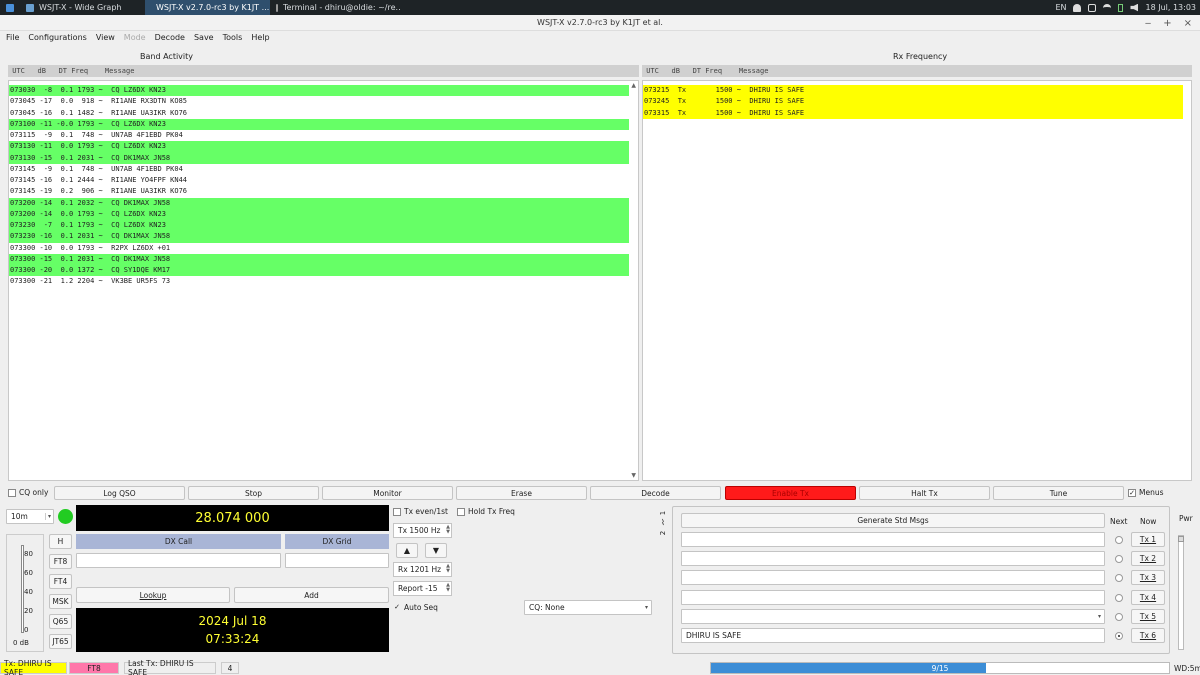 The height and width of the screenshot is (675, 1200). Describe the element at coordinates (420, 511) in the screenshot. I see `tx-even-checkbox: Tx even/1st` at that location.